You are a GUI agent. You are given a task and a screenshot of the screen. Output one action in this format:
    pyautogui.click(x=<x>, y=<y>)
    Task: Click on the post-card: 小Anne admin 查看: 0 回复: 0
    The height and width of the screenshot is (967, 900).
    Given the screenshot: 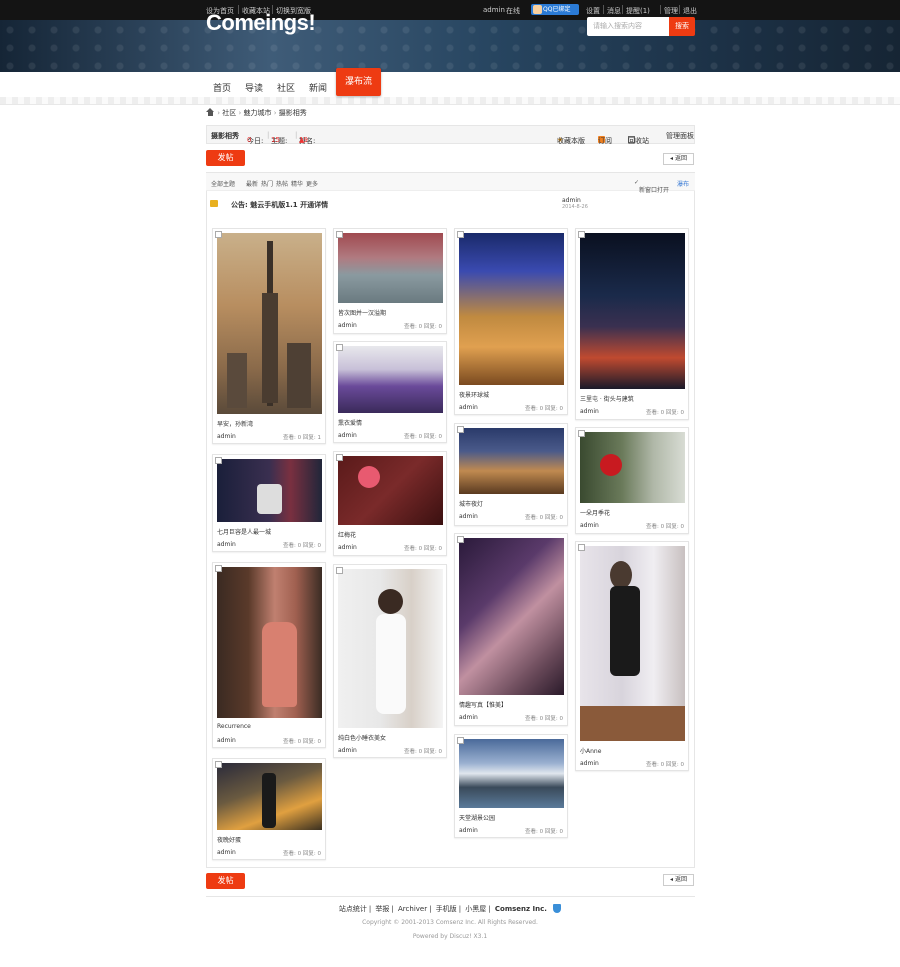 What is the action you would take?
    pyautogui.click(x=632, y=656)
    